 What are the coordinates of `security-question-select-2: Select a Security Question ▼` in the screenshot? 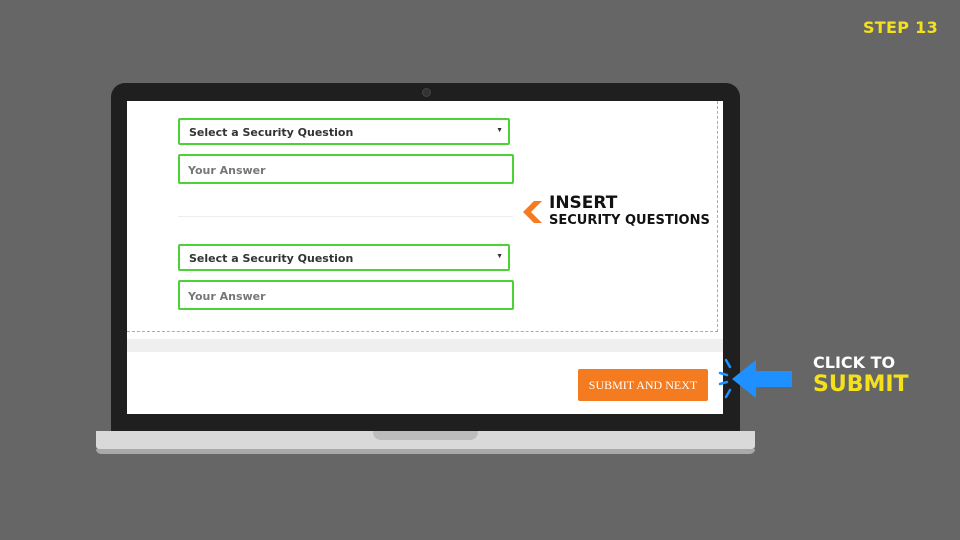 It's located at (344, 257).